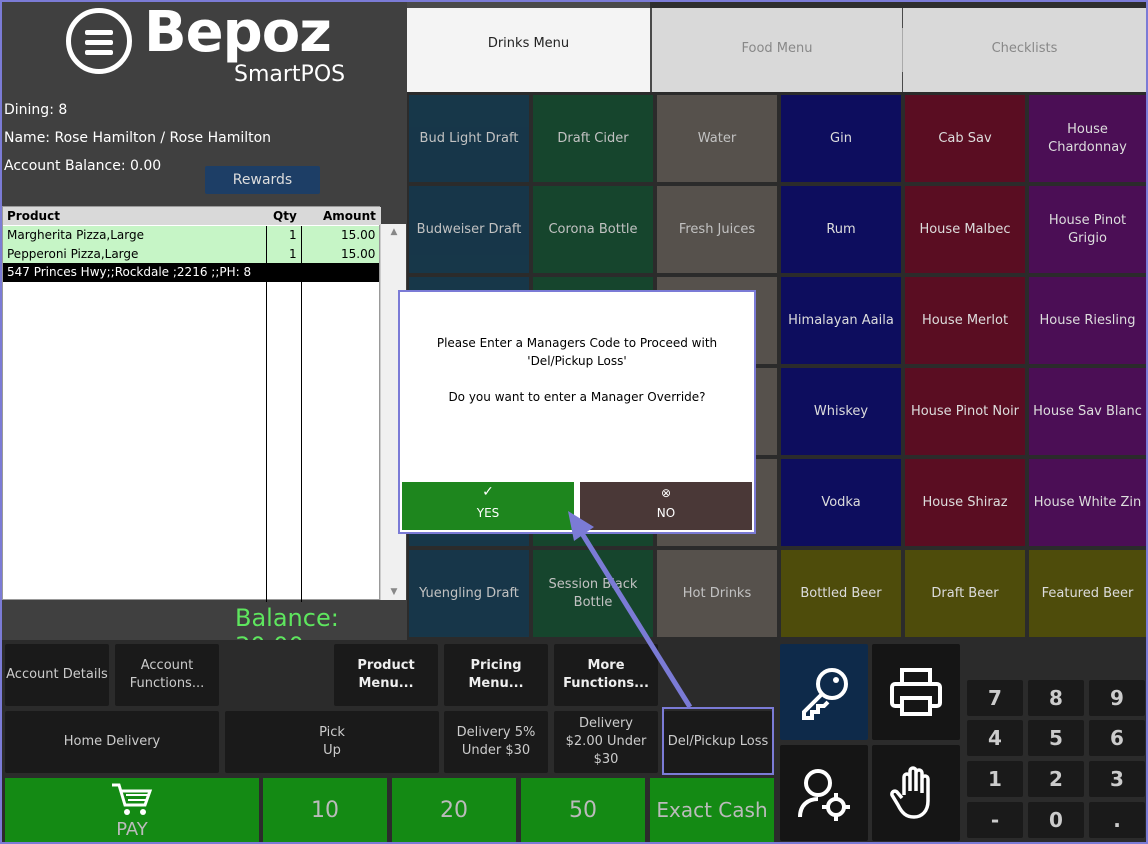 This screenshot has width=1148, height=844. I want to click on delivery-5-button: Delivery 5% Under $30, so click(496, 742).